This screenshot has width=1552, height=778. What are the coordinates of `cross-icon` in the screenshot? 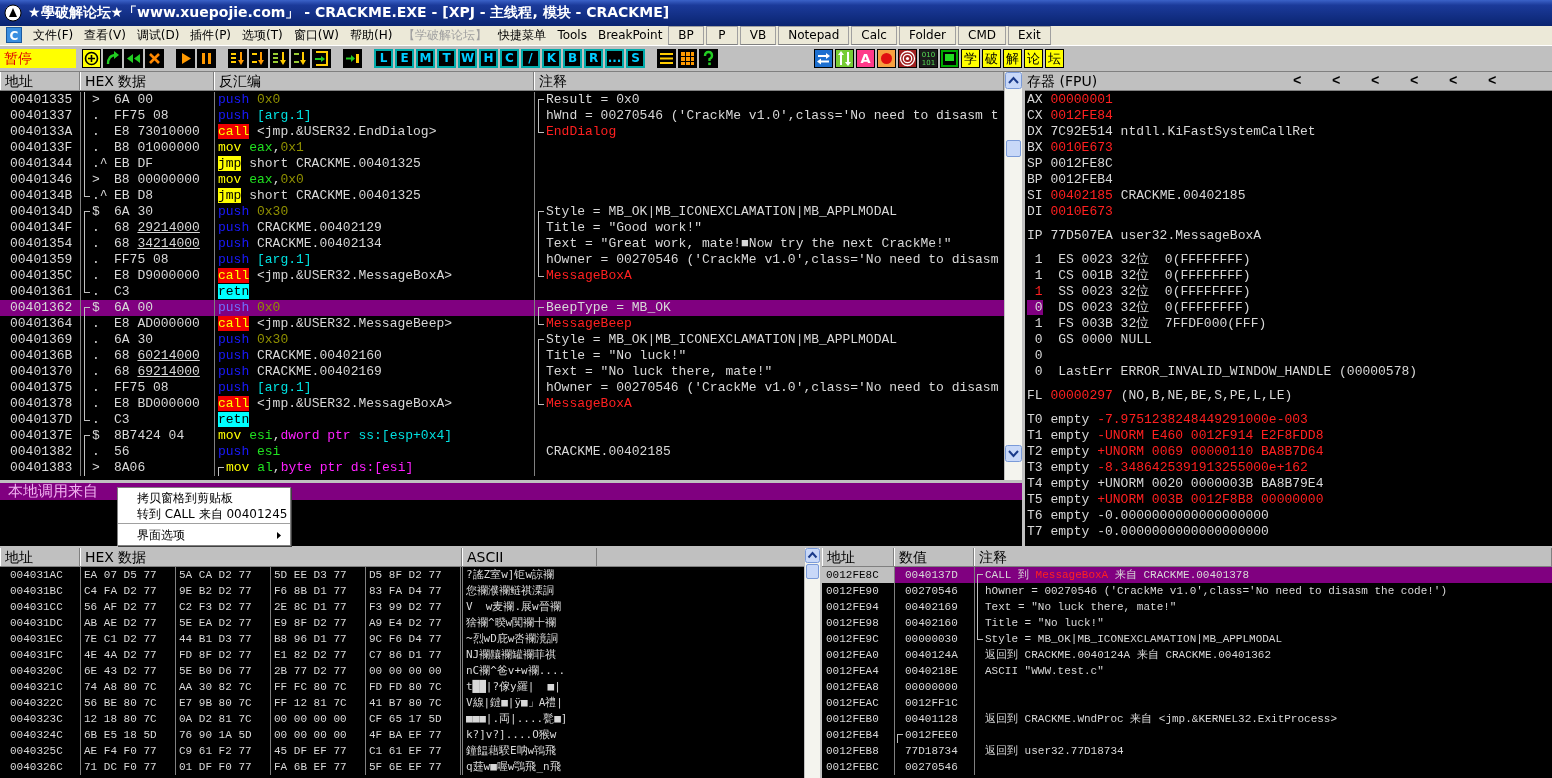 It's located at (154, 58).